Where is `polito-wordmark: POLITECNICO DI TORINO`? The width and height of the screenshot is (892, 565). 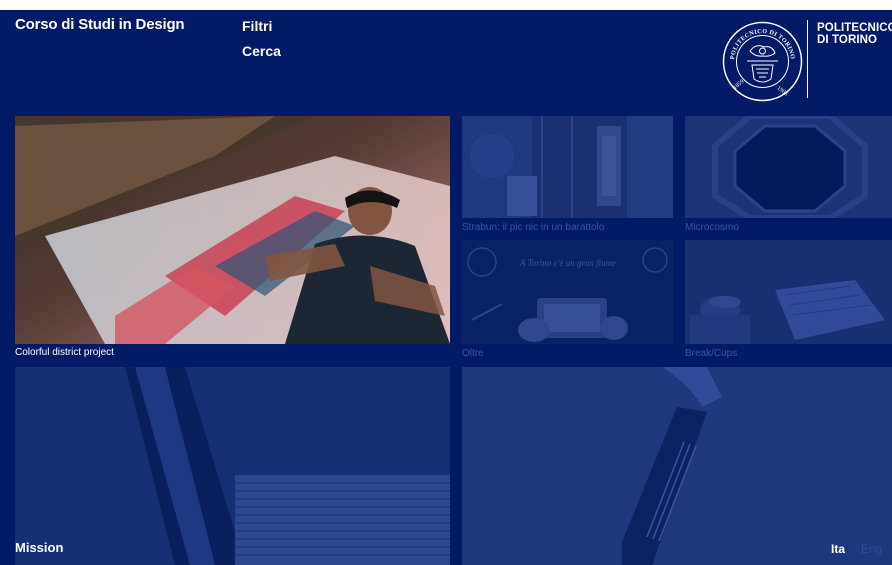
polito-wordmark: POLITECNICO DI TORINO is located at coordinates (854, 34).